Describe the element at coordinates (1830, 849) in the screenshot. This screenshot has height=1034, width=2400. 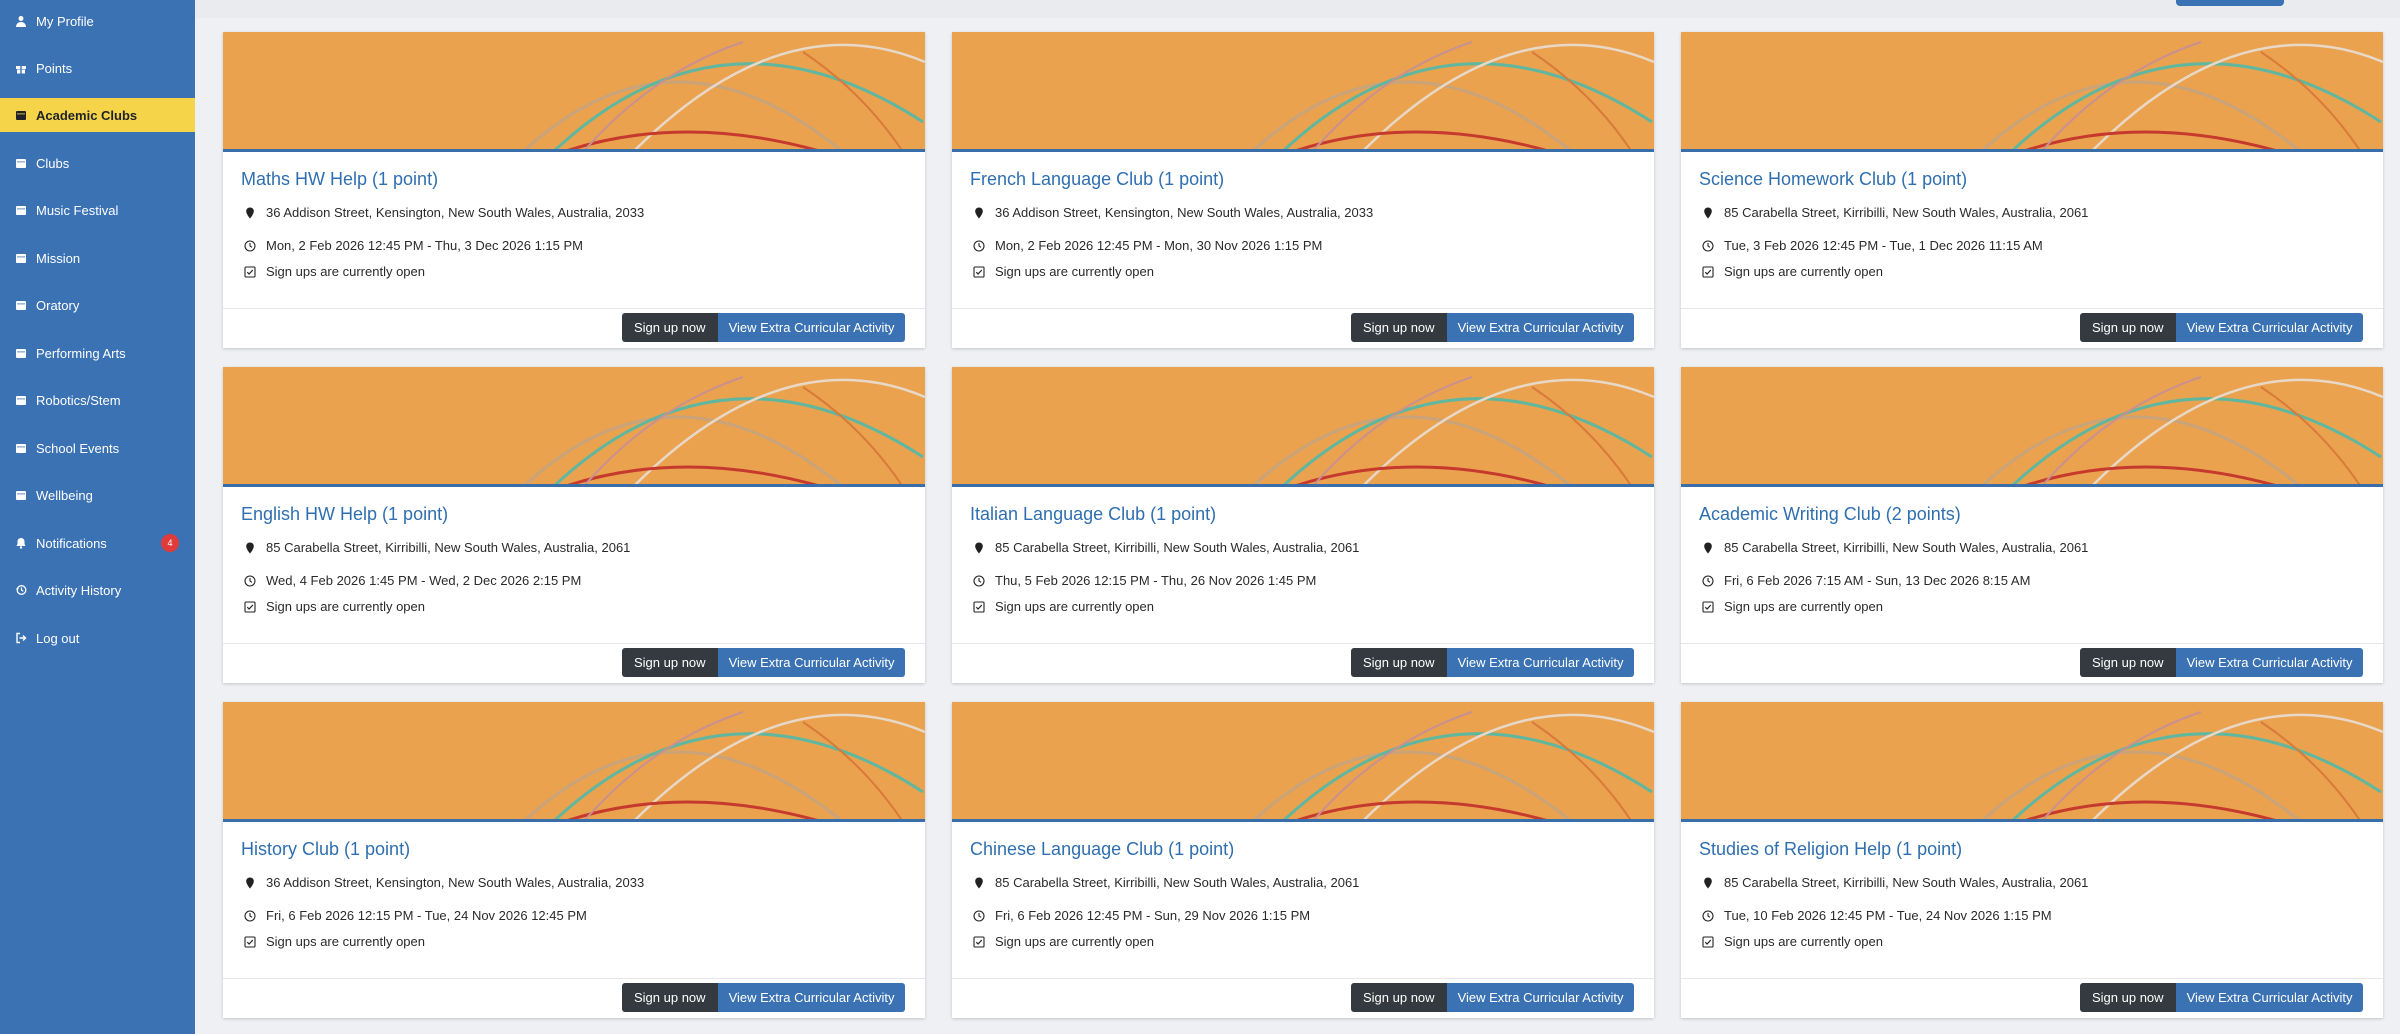
I see `card-title-link: Studies of Religion Help (1 point)` at that location.